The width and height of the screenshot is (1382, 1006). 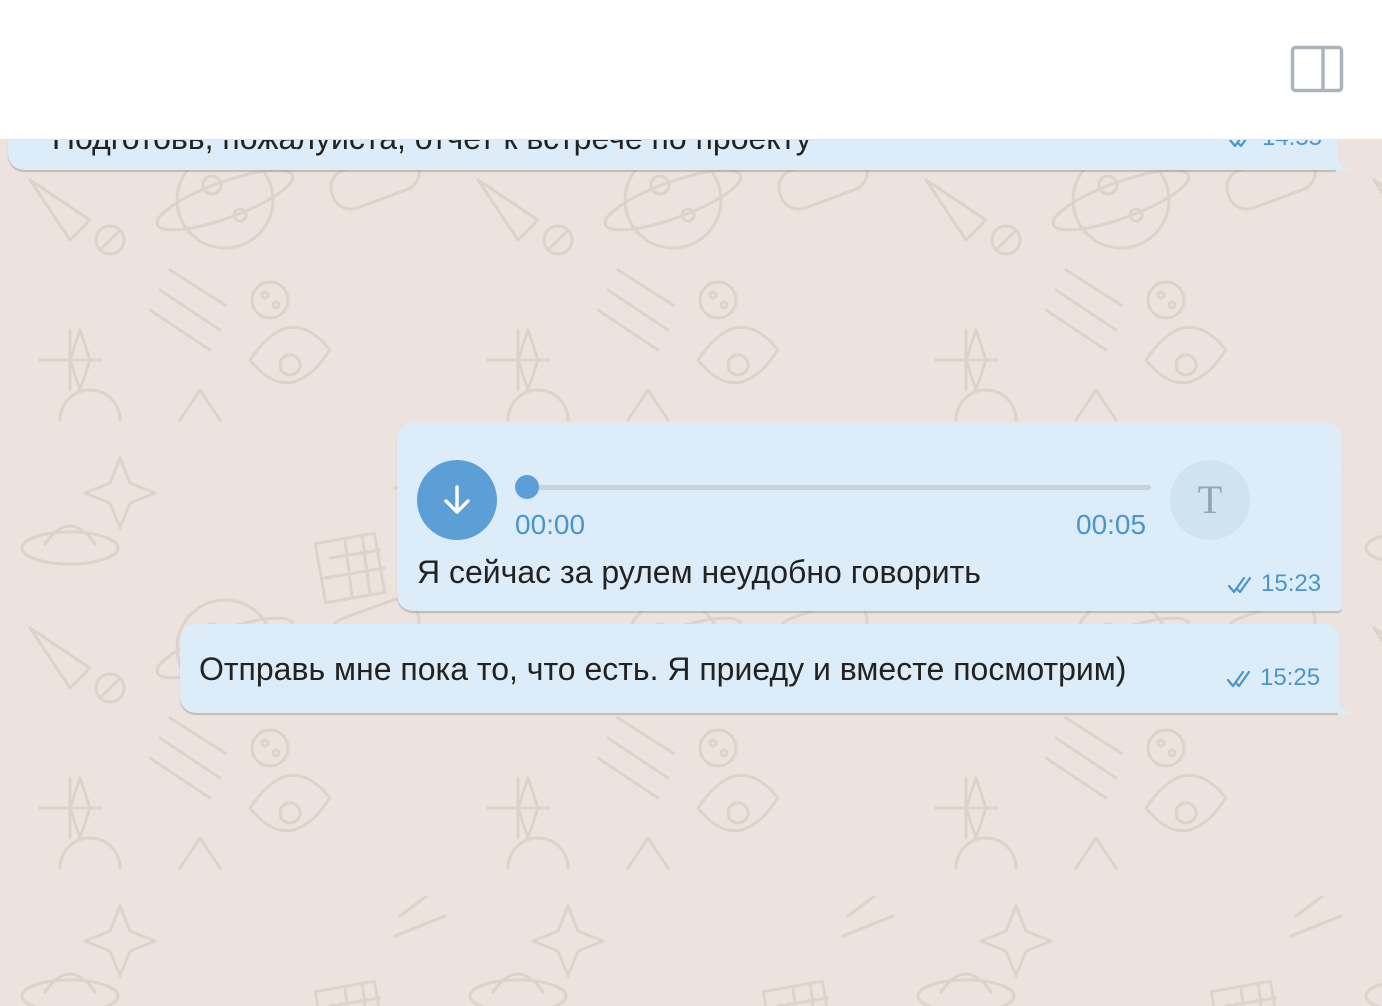 I want to click on message-meta: 15:23, so click(x=1274, y=584).